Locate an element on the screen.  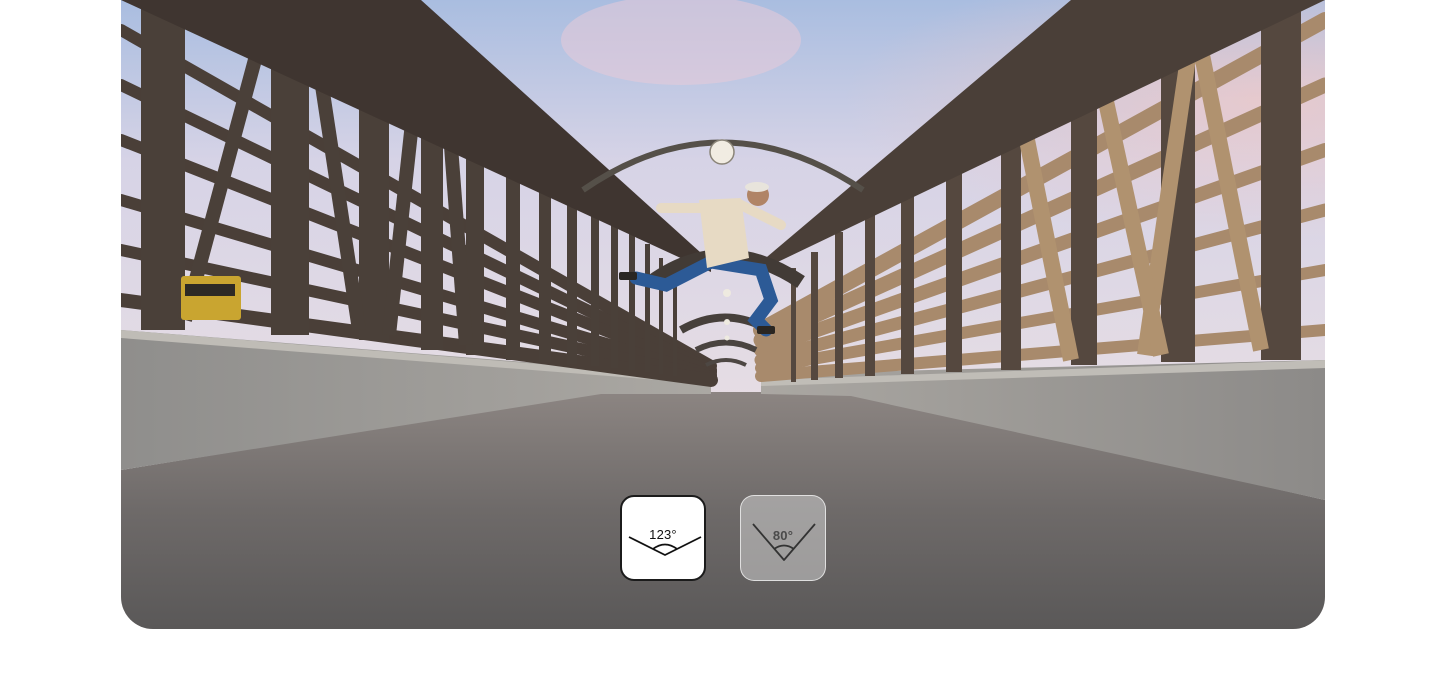
lens-option-80: 80° is located at coordinates (783, 538).